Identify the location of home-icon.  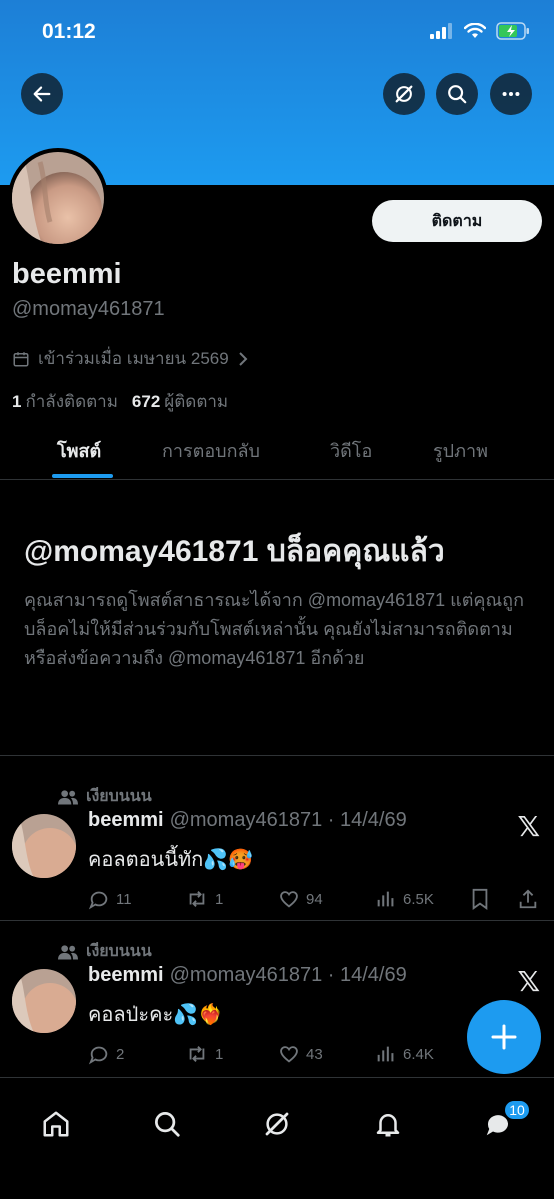
(56, 1124).